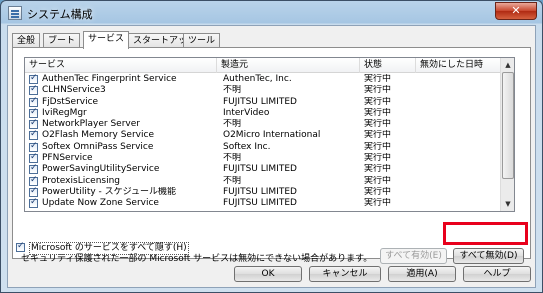  What do you see at coordinates (345, 274) in the screenshot?
I see `cancel-button: キャンセル` at bounding box center [345, 274].